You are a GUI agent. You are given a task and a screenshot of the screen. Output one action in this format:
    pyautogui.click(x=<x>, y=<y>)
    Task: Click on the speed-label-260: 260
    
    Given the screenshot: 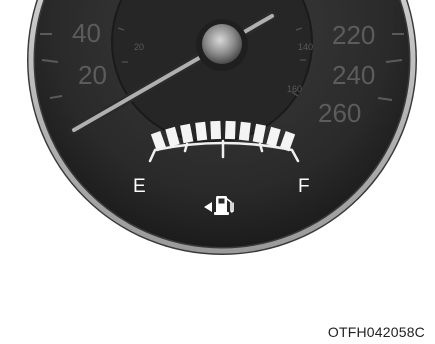 What is the action you would take?
    pyautogui.click(x=339, y=113)
    